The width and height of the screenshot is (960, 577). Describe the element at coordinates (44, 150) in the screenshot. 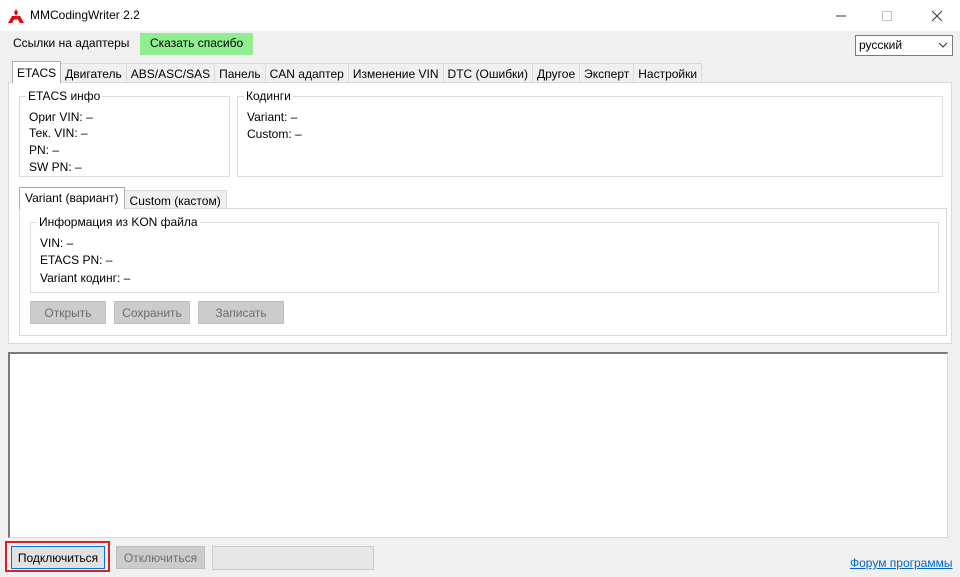

I see `pn-label: PN: –` at that location.